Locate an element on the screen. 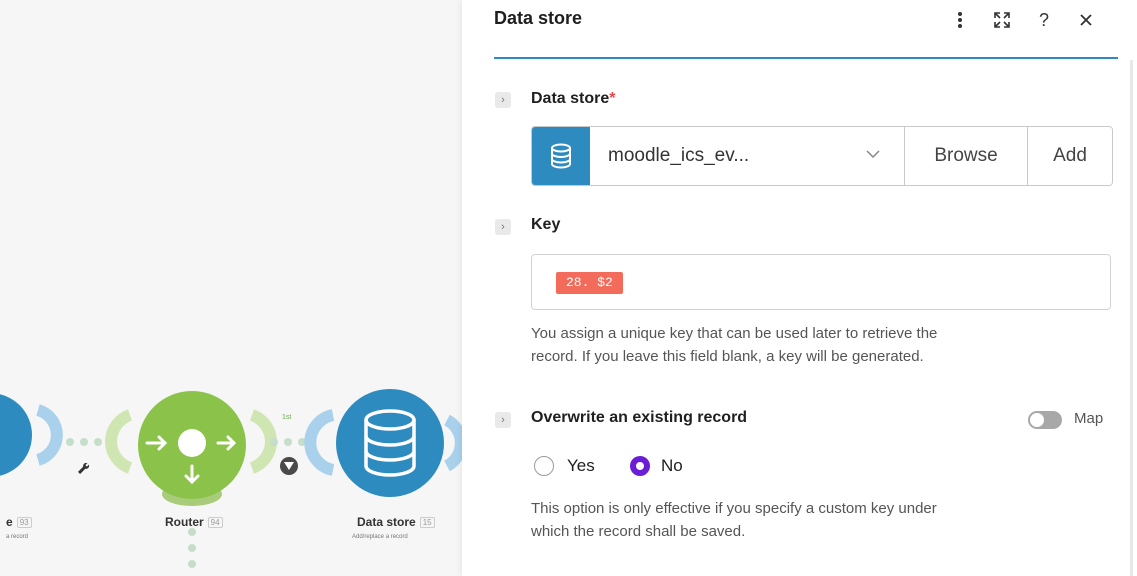  module-id-badge: 94 is located at coordinates (215, 523).